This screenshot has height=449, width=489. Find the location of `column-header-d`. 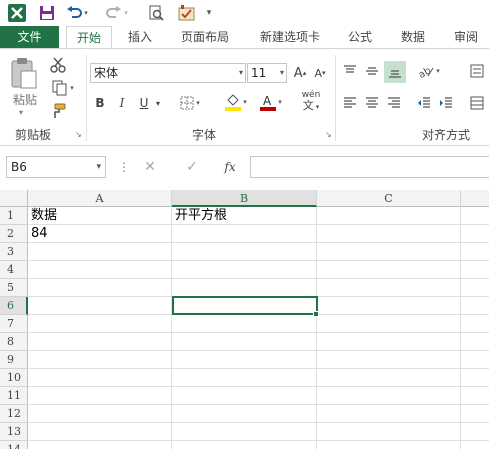

column-header-d is located at coordinates (475, 198).